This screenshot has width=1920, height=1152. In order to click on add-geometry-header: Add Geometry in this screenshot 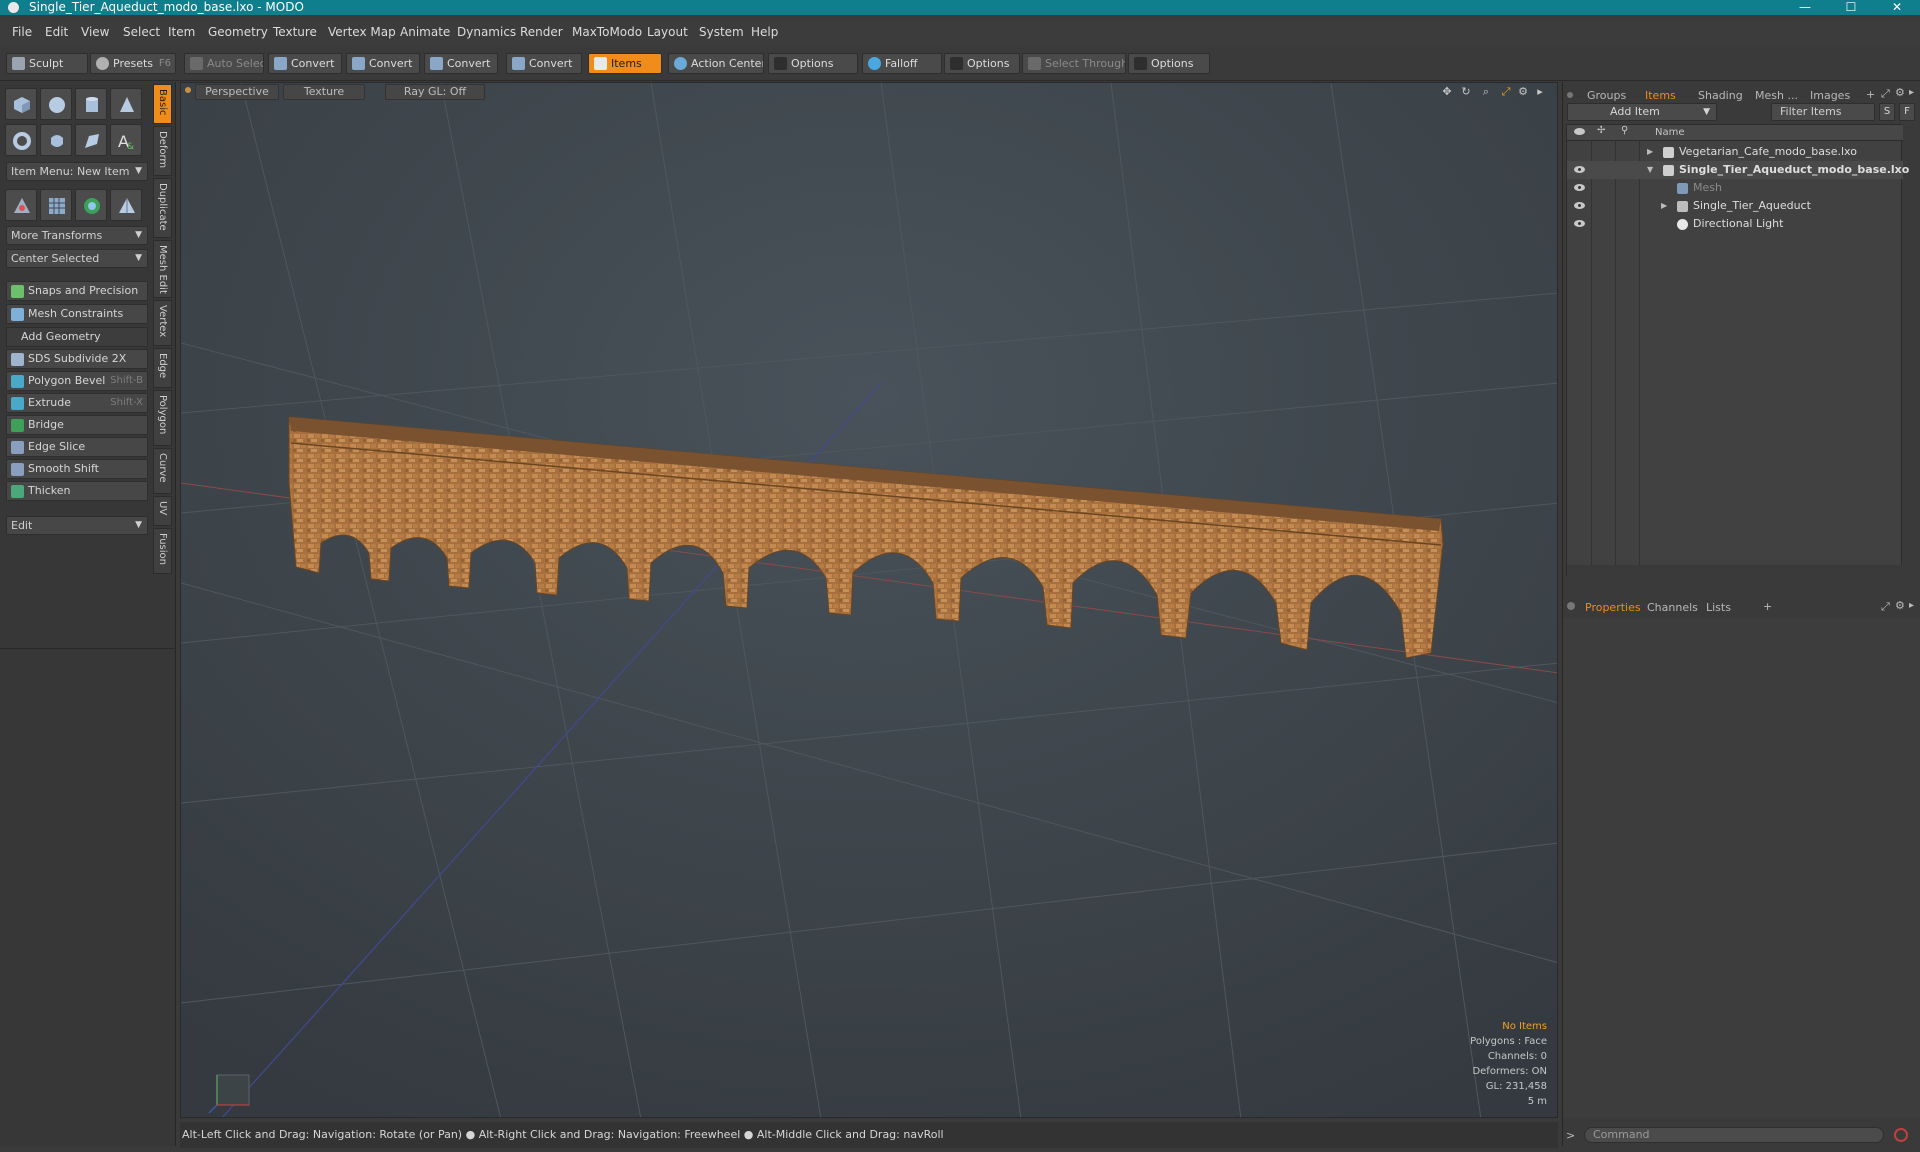, I will do `click(77, 337)`.